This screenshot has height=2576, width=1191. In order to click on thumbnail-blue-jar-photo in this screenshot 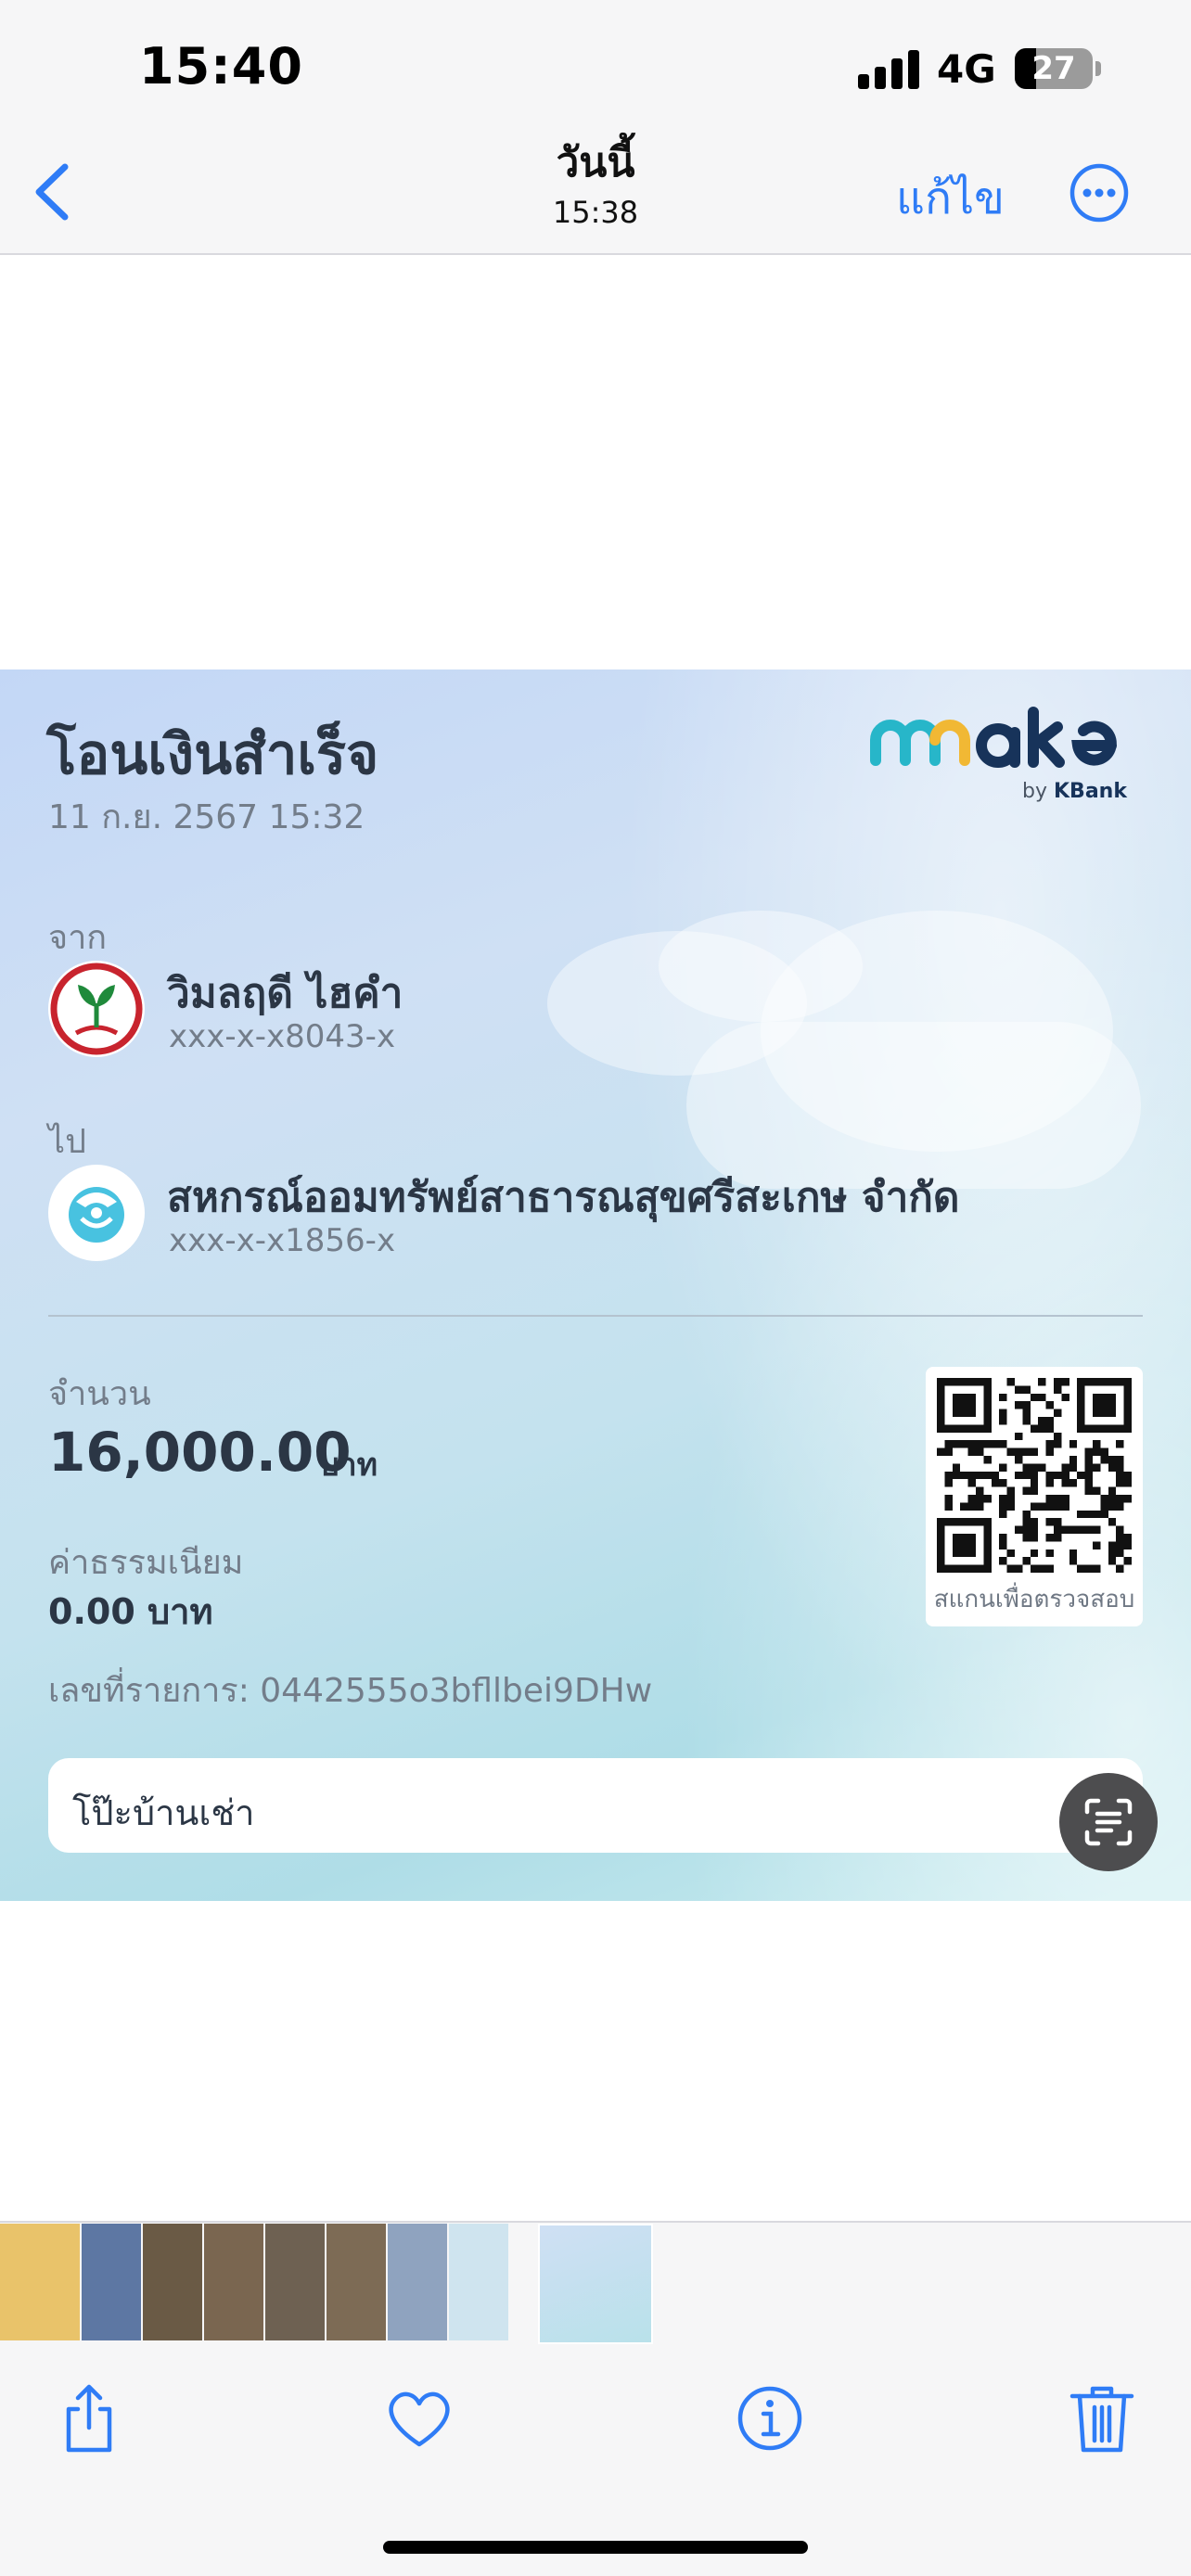, I will do `click(417, 2282)`.